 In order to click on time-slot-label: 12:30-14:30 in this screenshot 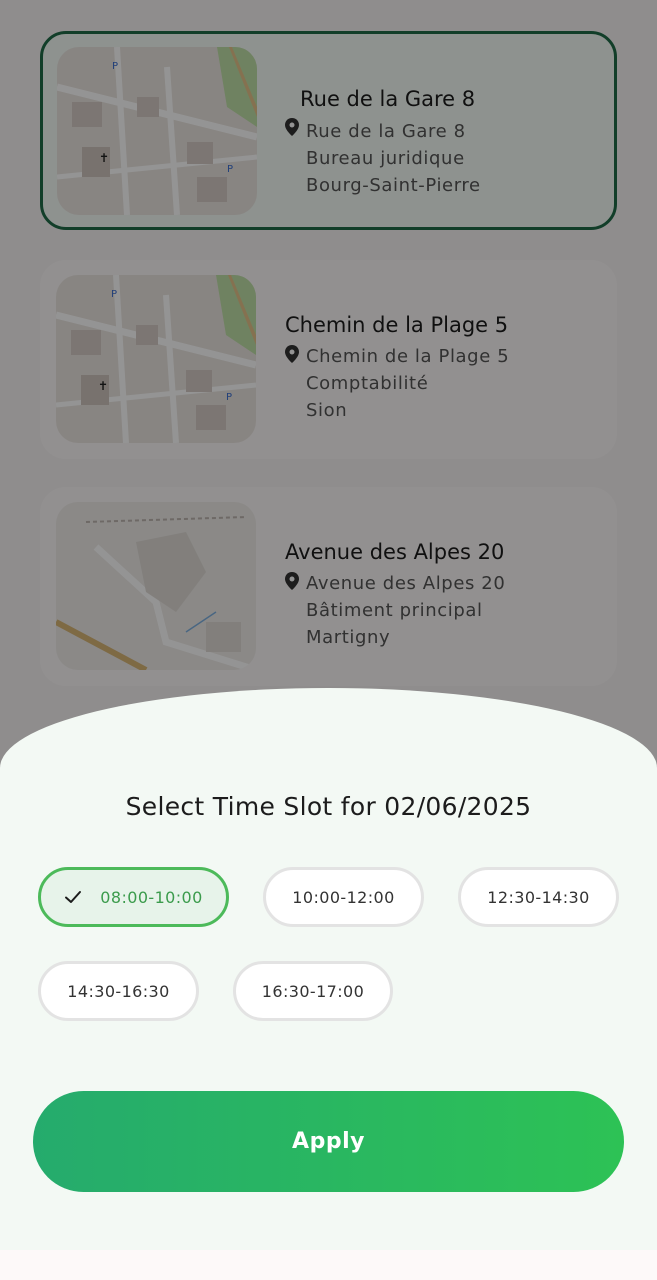, I will do `click(538, 897)`.